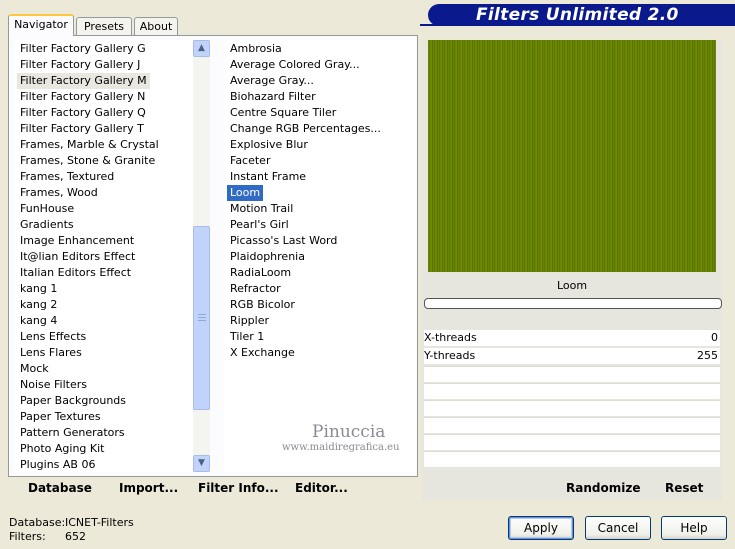 The image size is (735, 549). What do you see at coordinates (75, 273) in the screenshot?
I see `list-item: Italian Editors Effect` at bounding box center [75, 273].